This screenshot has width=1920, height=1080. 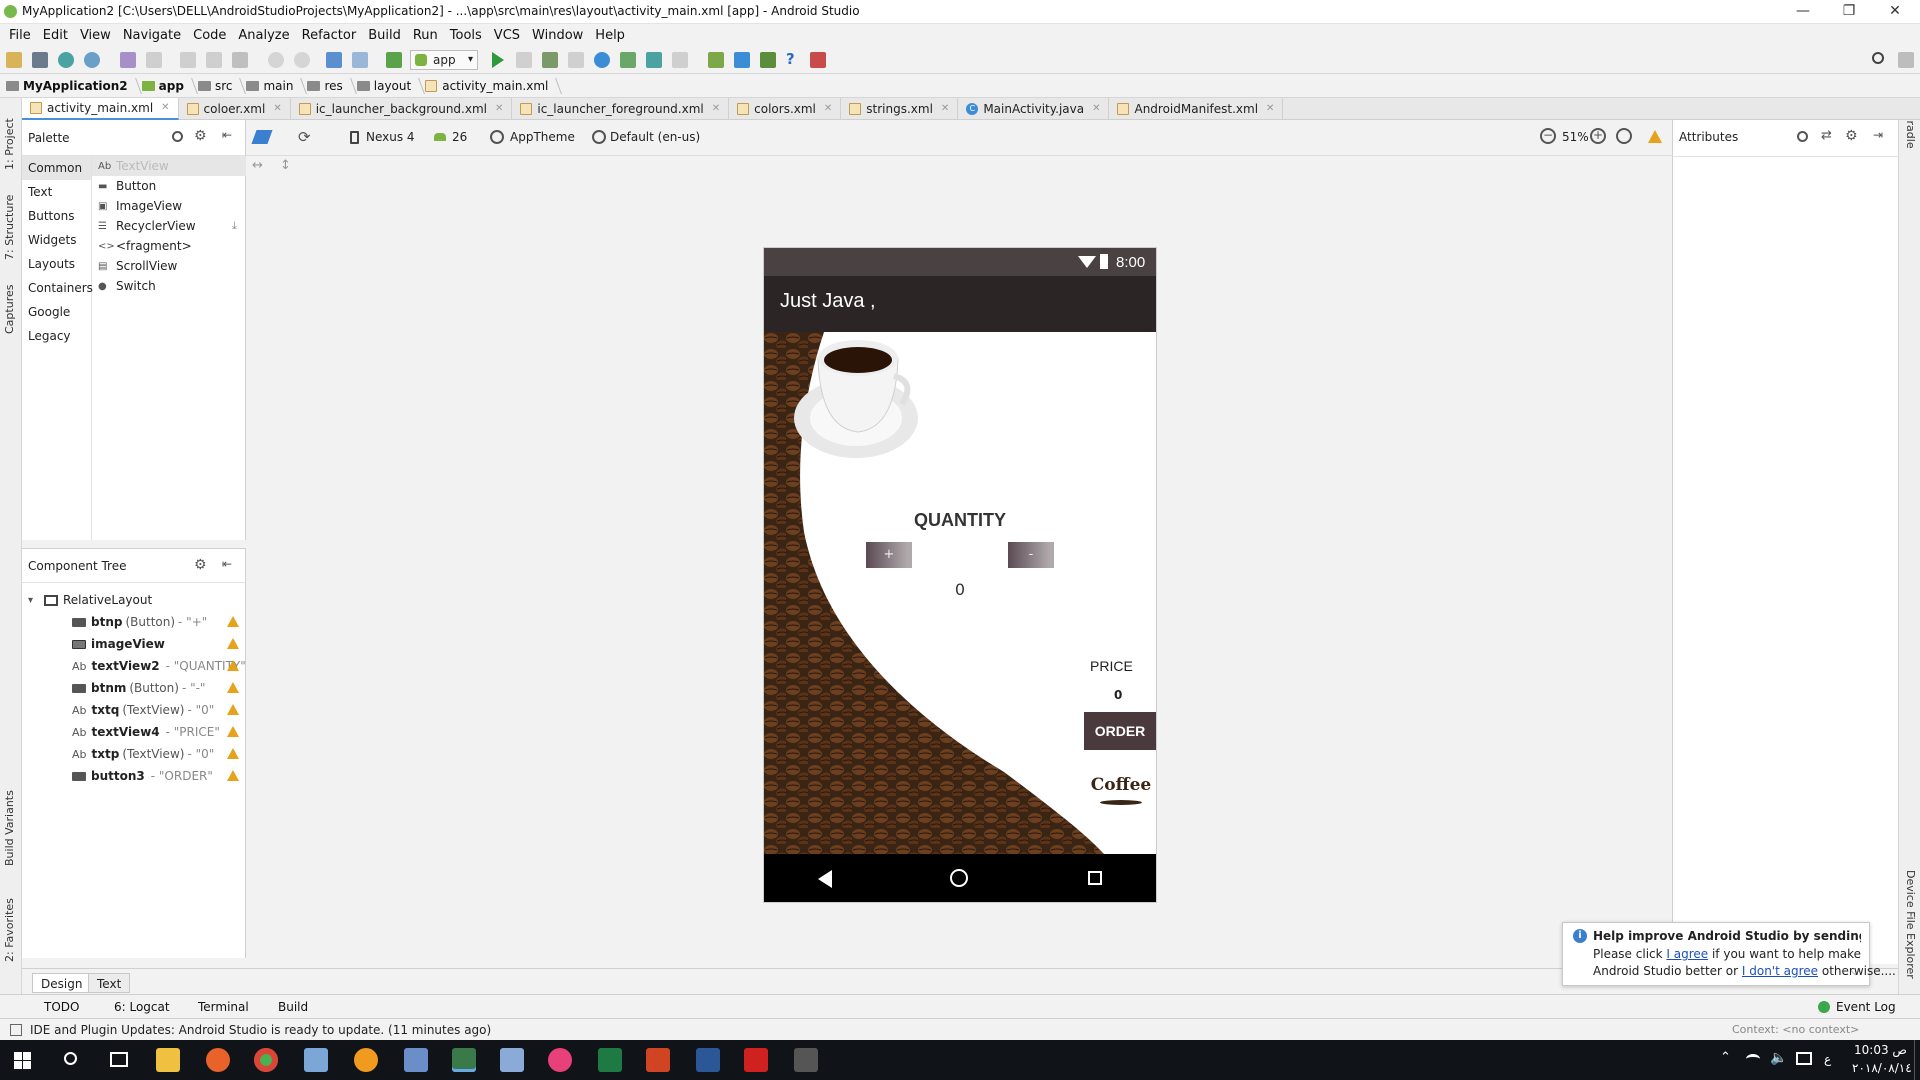 I want to click on tree-item: Ab txtp (TextView) - "0", so click(x=133, y=754).